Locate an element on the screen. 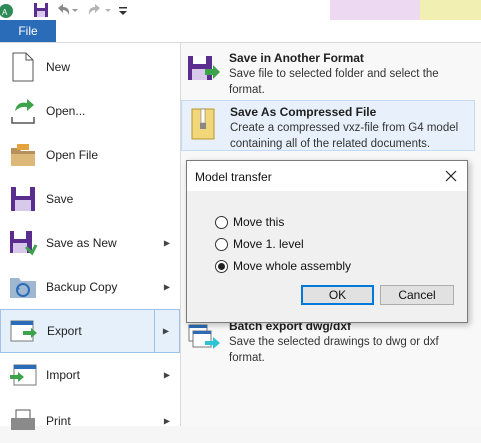 Image resolution: width=481 pixels, height=443 pixels. menu-item-save-as-new: Save as New ▶ is located at coordinates (90, 243).